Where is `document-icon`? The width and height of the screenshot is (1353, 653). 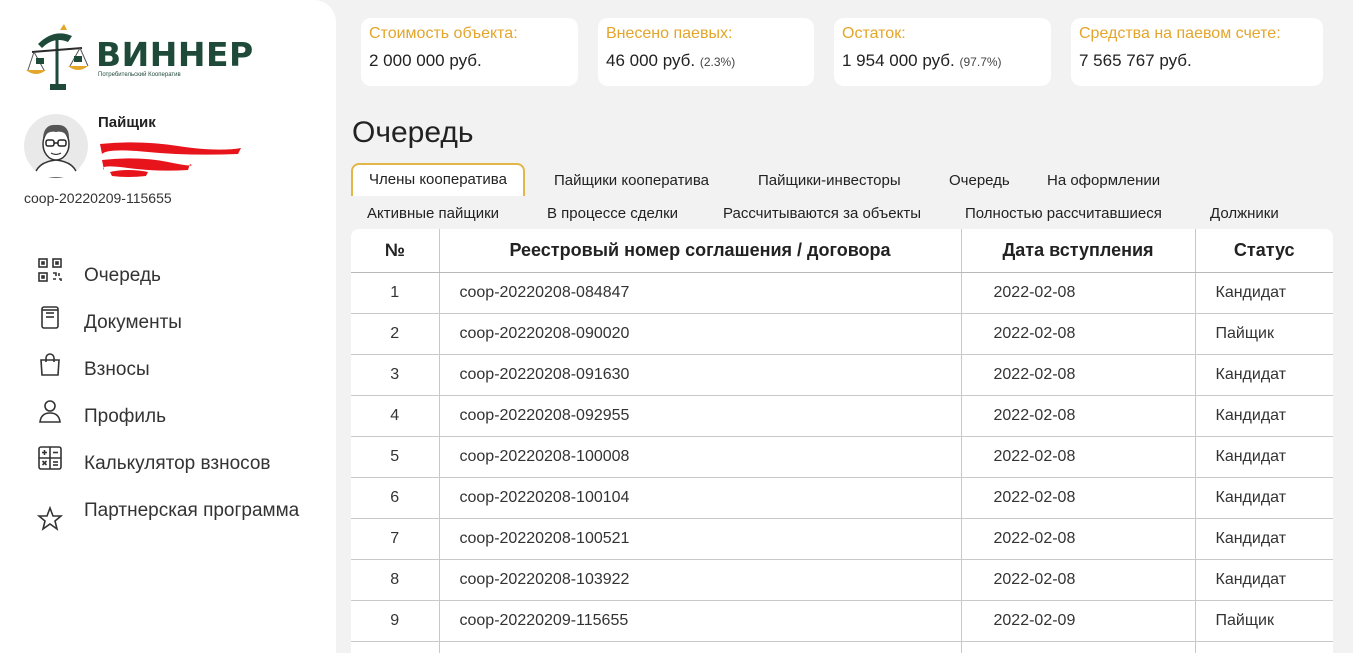 document-icon is located at coordinates (50, 317).